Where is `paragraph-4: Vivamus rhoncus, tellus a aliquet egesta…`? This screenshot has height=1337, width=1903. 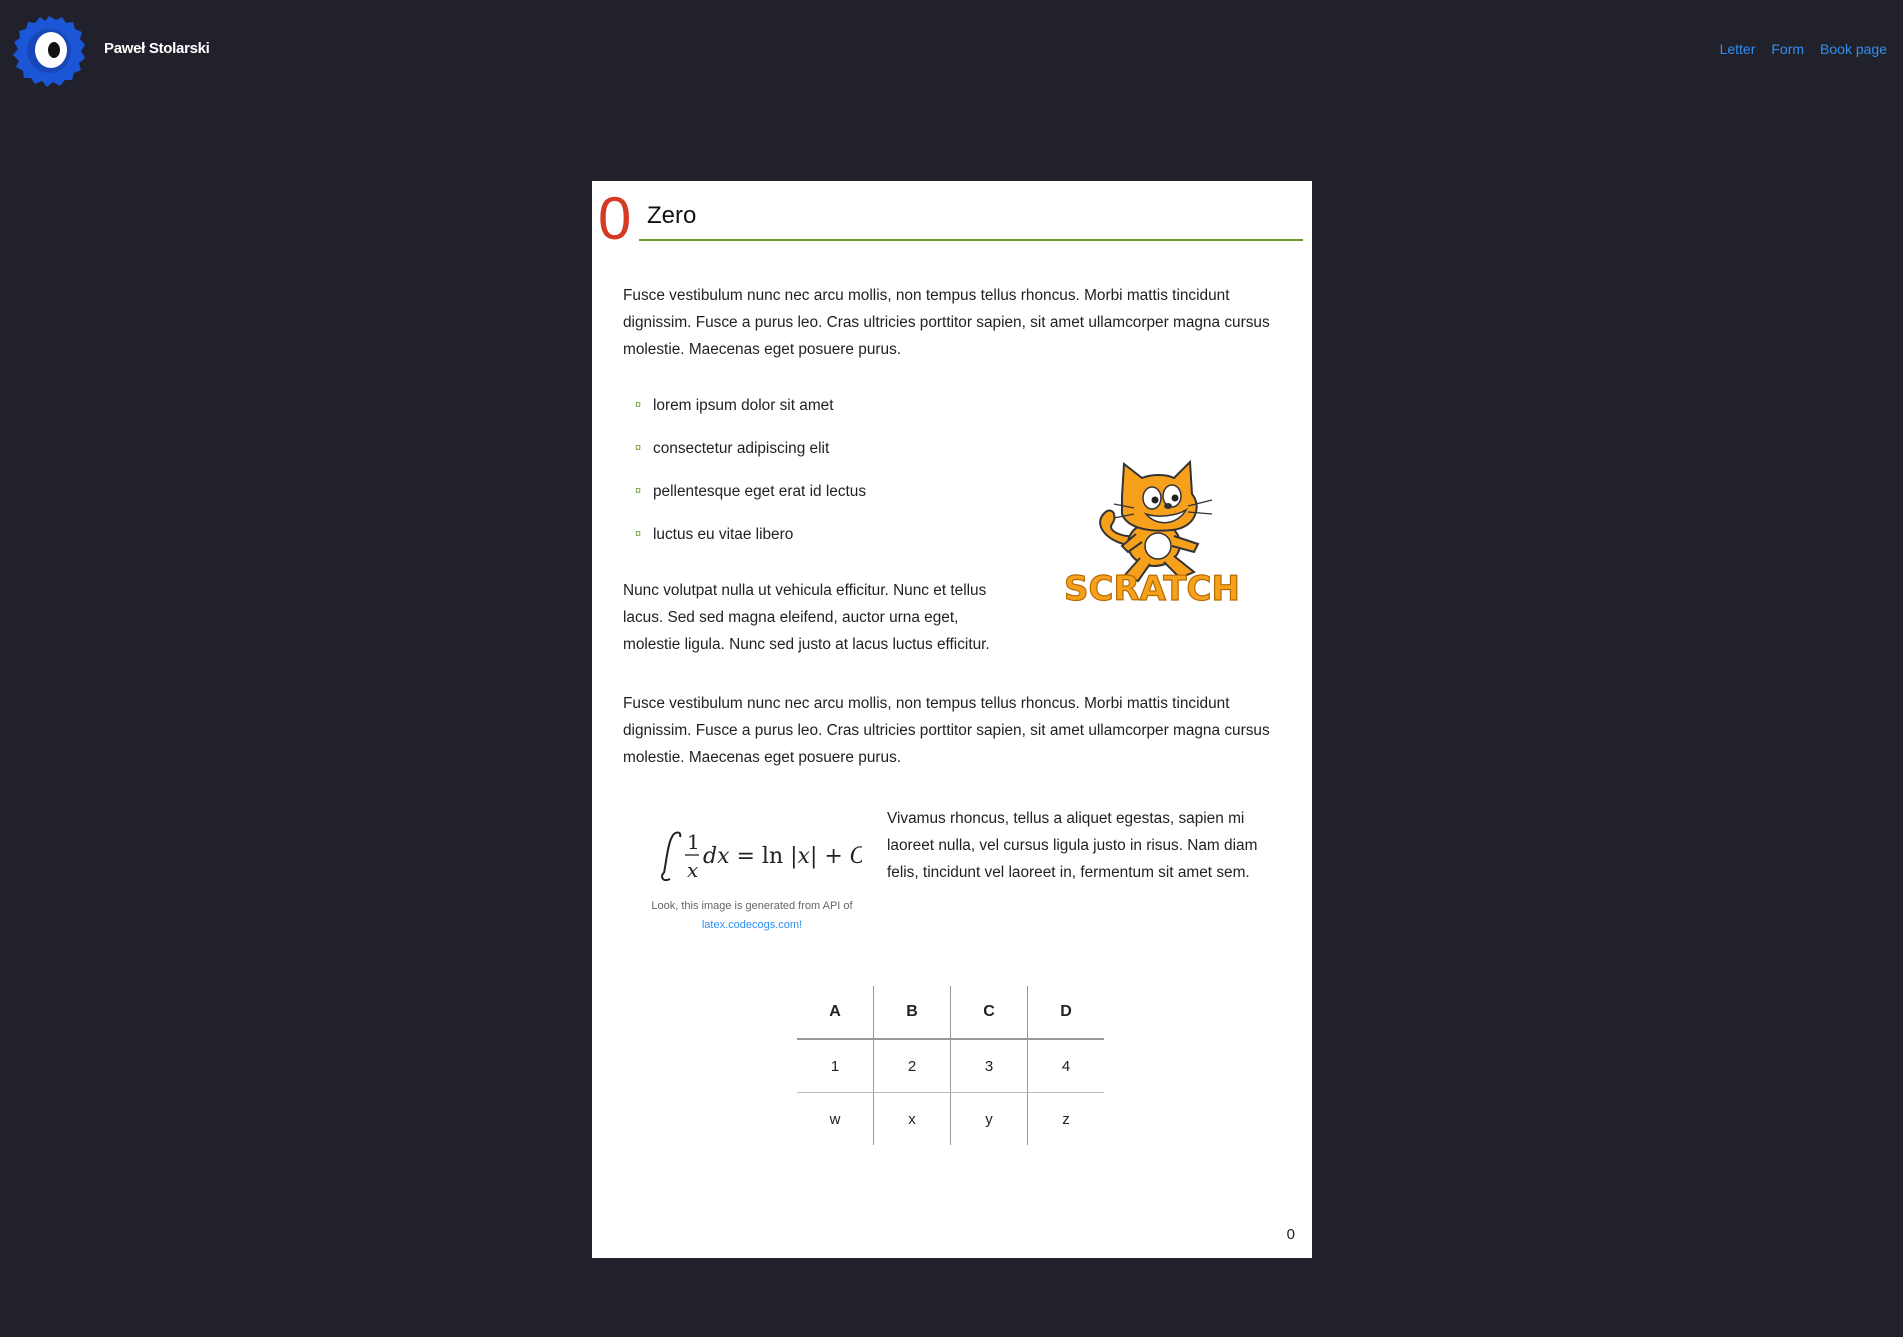 paragraph-4: Vivamus rhoncus, tellus a aliquet egesta… is located at coordinates (1072, 845).